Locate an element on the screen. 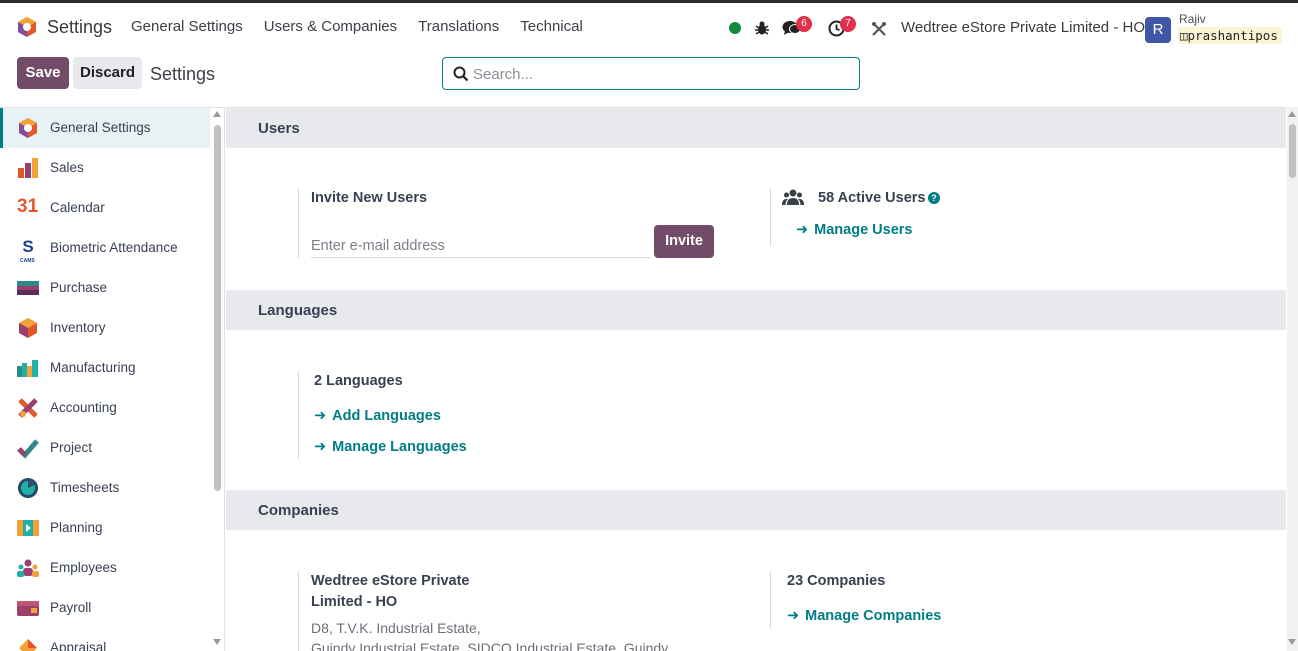 The image size is (1298, 651). save-button: Save is located at coordinates (43, 73).